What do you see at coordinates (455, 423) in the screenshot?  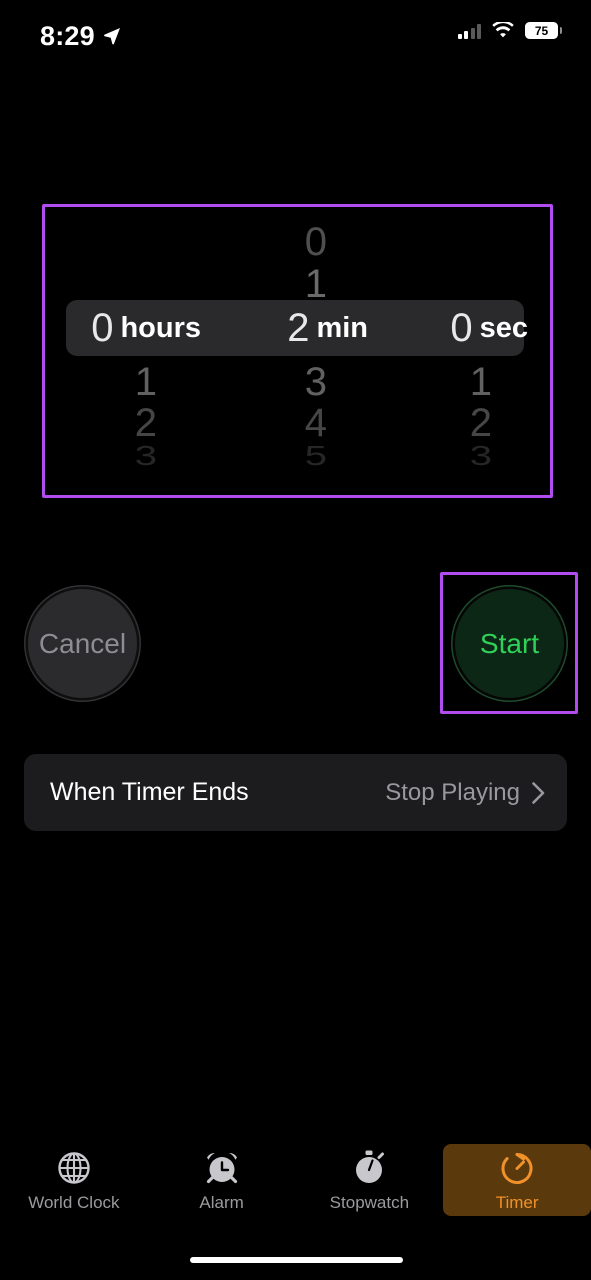 I see `picker-option-seconds: 2` at bounding box center [455, 423].